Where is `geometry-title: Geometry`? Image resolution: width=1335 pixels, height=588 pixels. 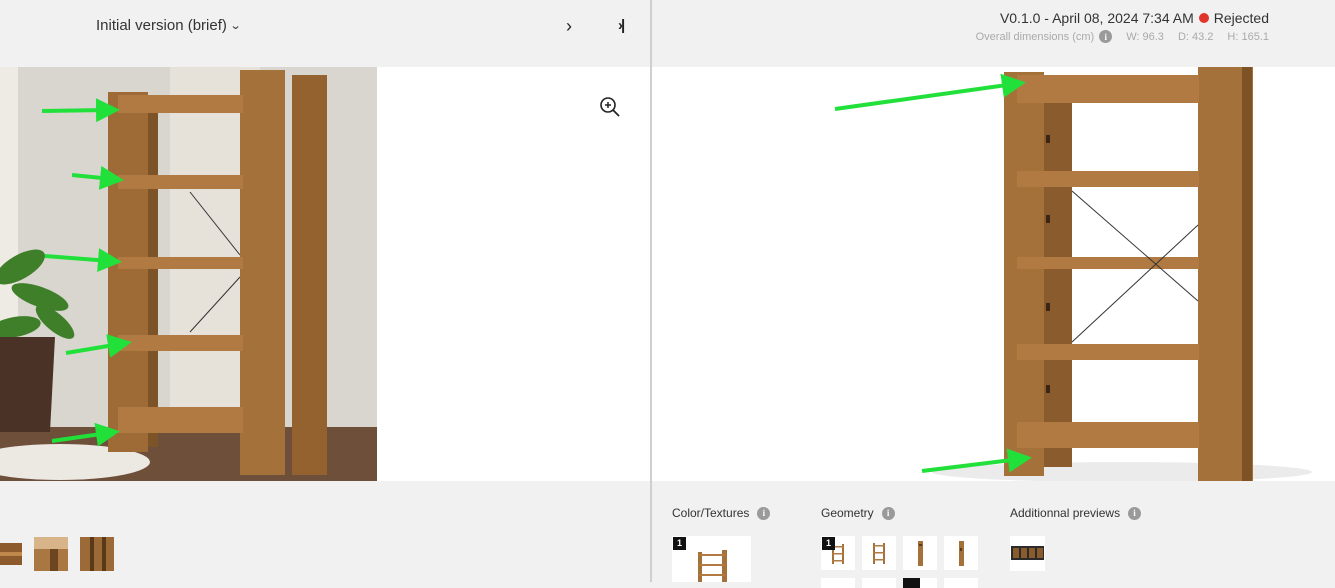
geometry-title: Geometry is located at coordinates (847, 513).